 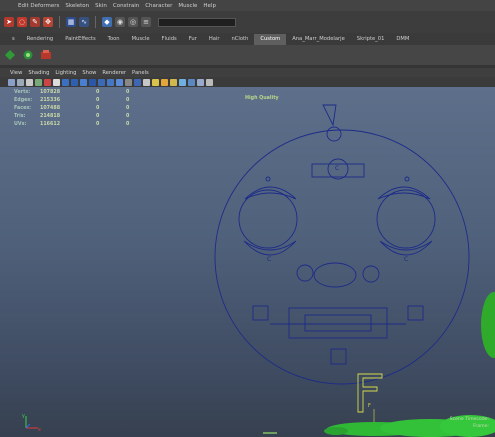 I want to click on menu-view: View, so click(x=16, y=73).